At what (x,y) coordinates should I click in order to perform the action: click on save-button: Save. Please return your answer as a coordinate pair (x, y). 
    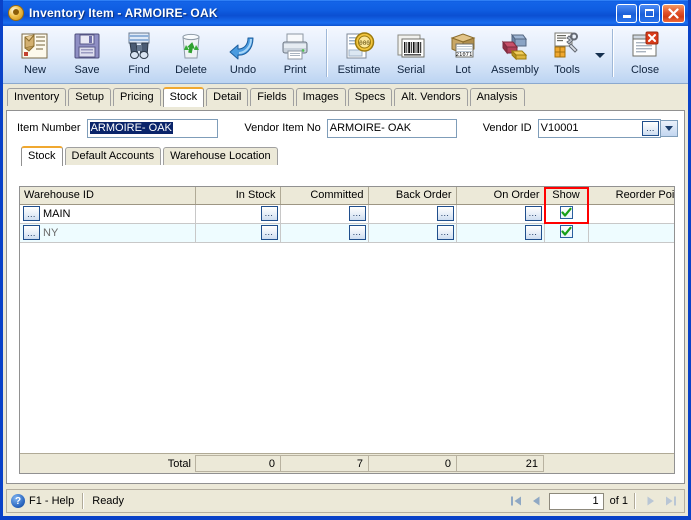
    Looking at the image, I should click on (87, 54).